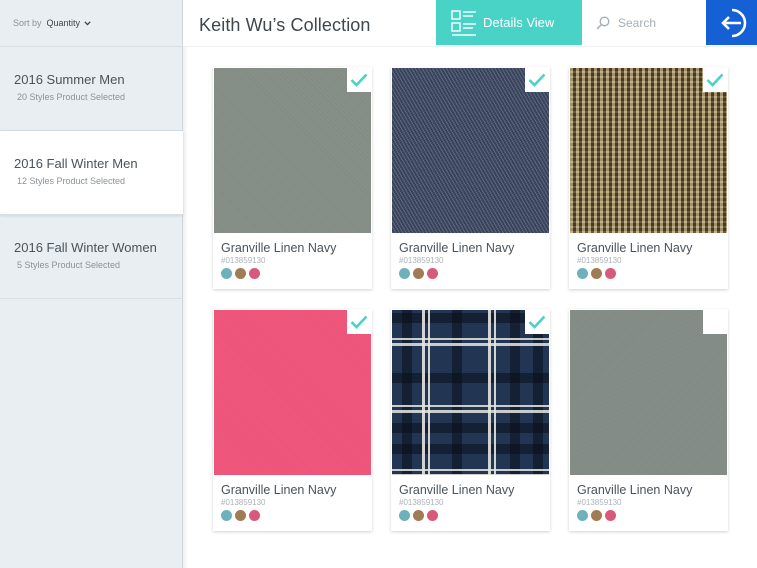 Image resolution: width=757 pixels, height=568 pixels. Describe the element at coordinates (85, 247) in the screenshot. I see `collection-name: 2016 Fall Winter Women` at that location.